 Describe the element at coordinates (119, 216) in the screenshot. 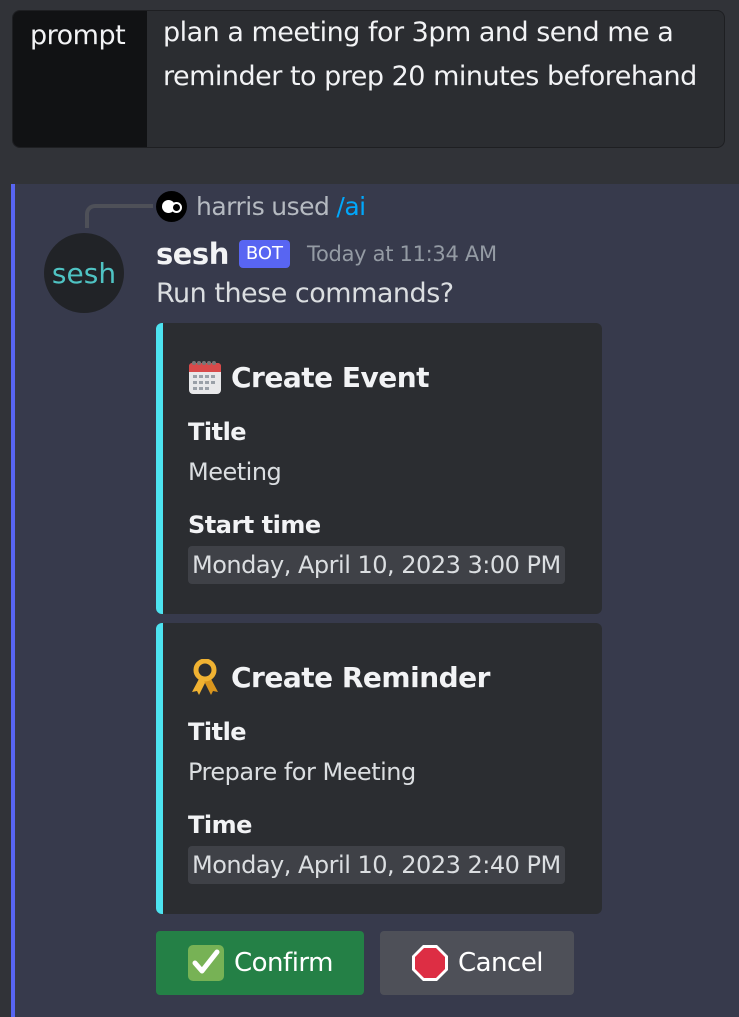

I see `reply-connector` at that location.